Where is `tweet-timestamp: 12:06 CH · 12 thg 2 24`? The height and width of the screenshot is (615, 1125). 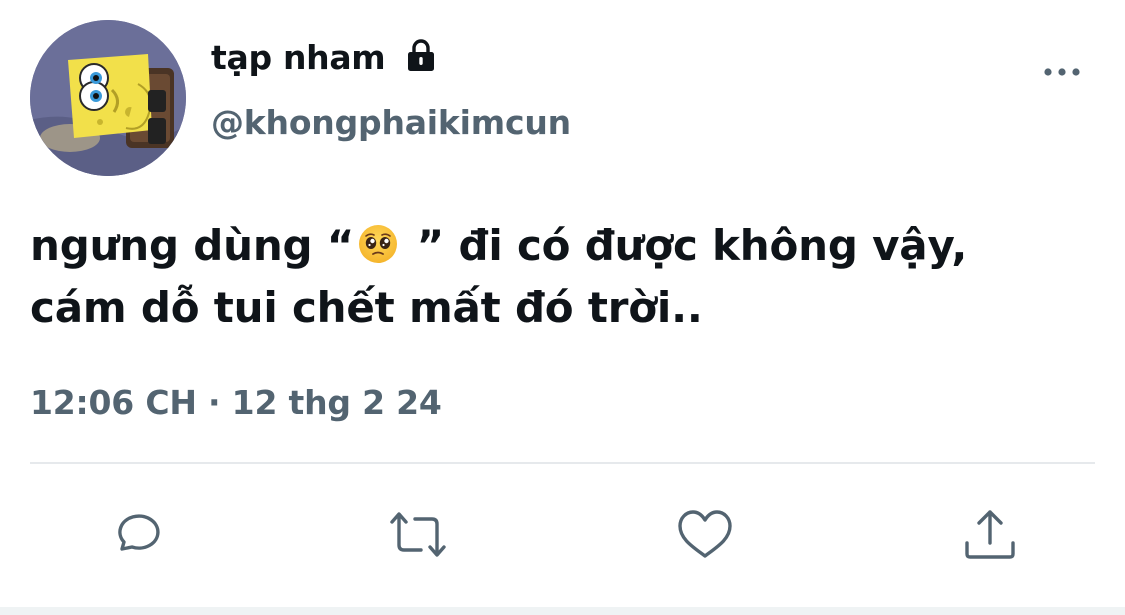 tweet-timestamp: 12:06 CH · 12 thg 2 24 is located at coordinates (236, 402).